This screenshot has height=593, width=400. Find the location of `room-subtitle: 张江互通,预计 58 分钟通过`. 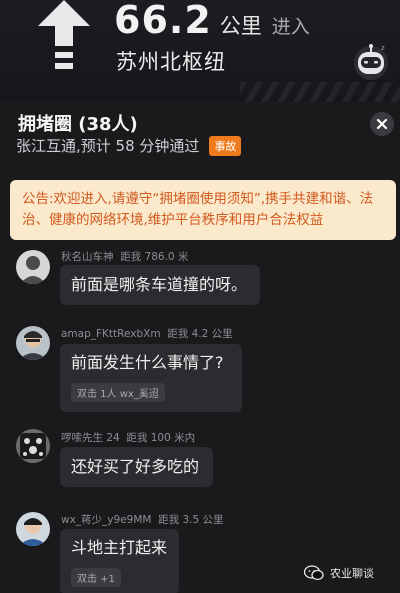

room-subtitle: 张江互通,预计 58 分钟通过 is located at coordinates (108, 146).